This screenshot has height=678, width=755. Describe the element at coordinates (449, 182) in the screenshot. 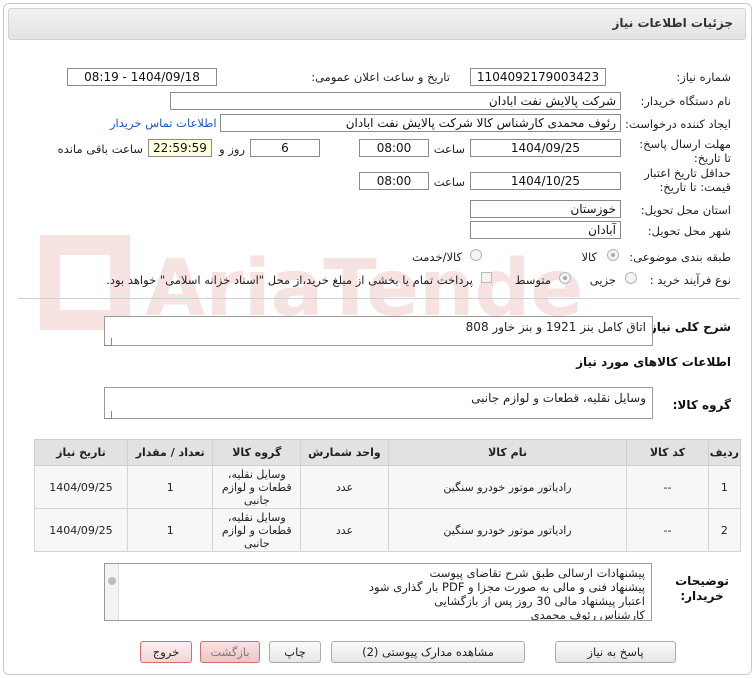

I see `validity-time-label: ساعت` at that location.